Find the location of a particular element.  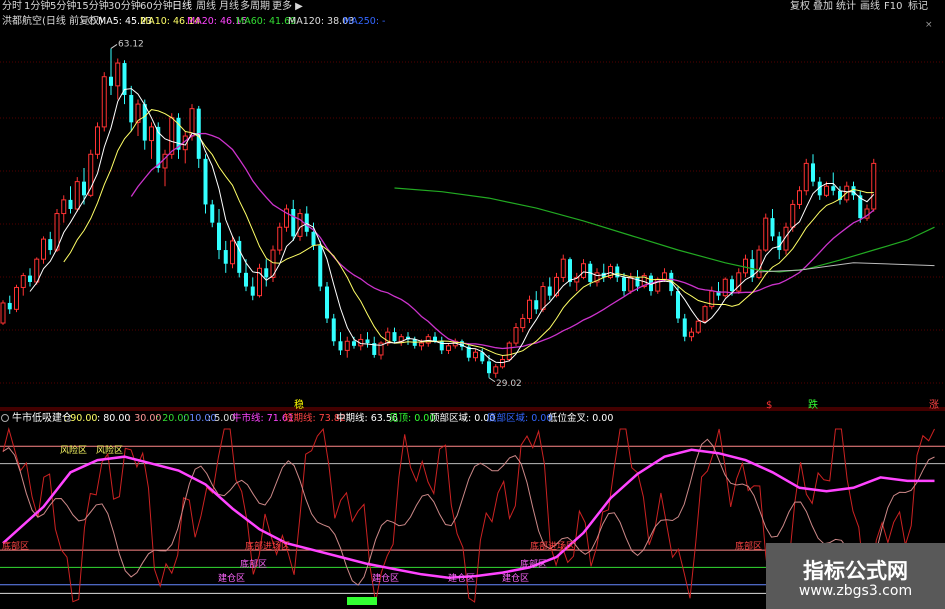

high-marker is located at coordinates (114, 46).